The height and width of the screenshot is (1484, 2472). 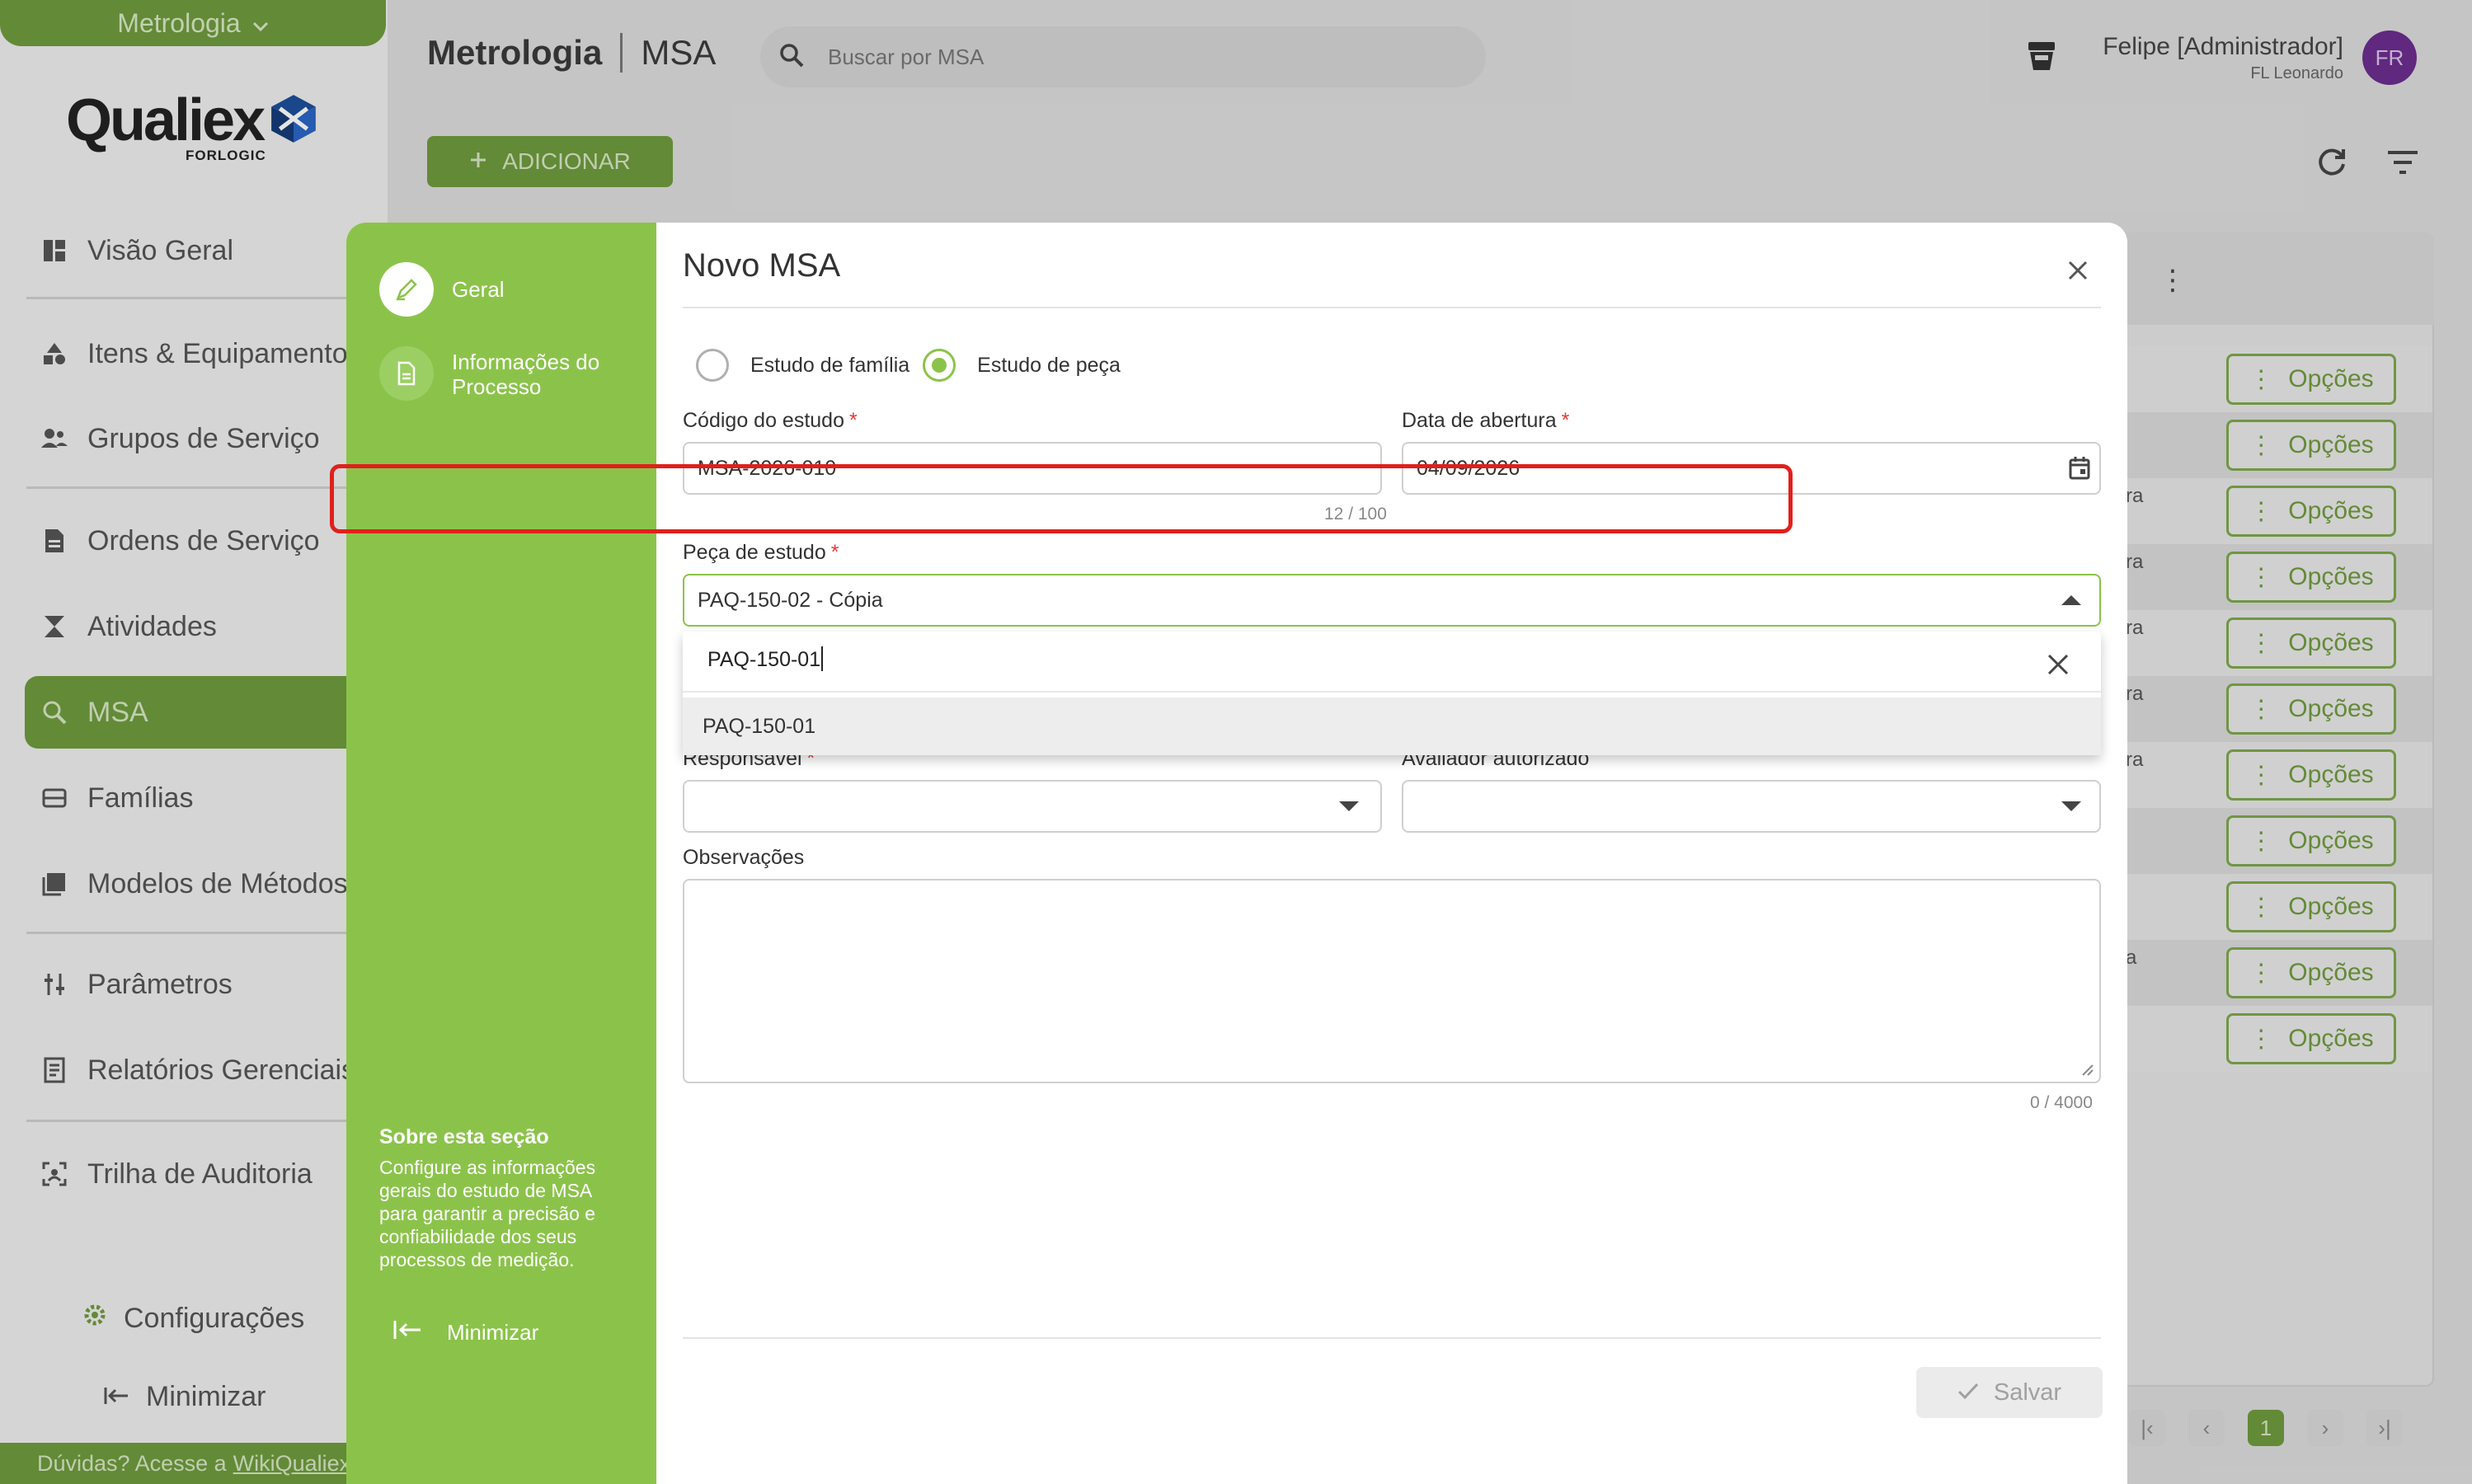 I want to click on radio-family-label: Estudo de família, so click(x=829, y=366).